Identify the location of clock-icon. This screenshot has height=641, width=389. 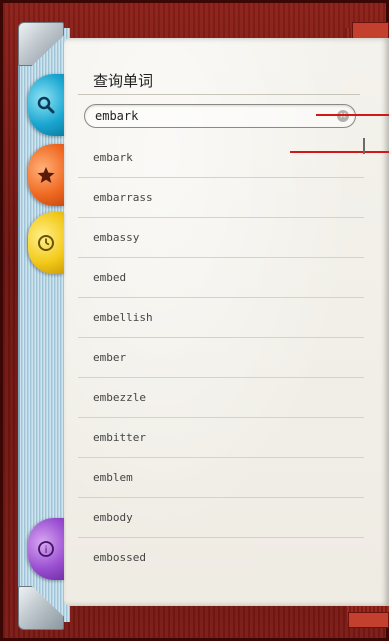
(46, 243).